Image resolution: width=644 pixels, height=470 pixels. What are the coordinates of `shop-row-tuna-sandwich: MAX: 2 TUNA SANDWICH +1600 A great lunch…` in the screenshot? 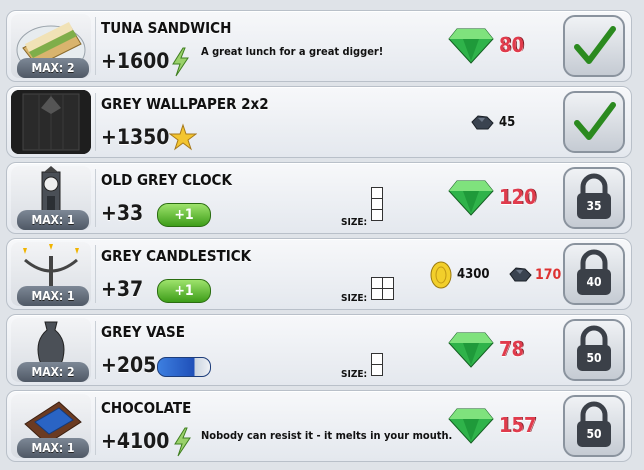 It's located at (319, 46).